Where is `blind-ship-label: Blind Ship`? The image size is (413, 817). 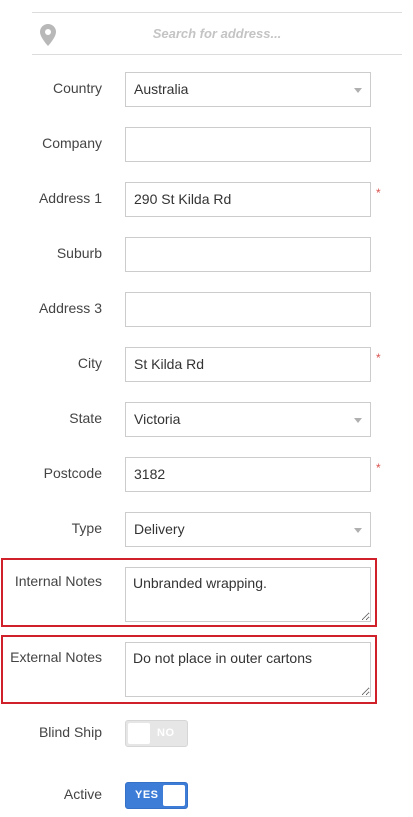 blind-ship-label: Blind Ship is located at coordinates (70, 732).